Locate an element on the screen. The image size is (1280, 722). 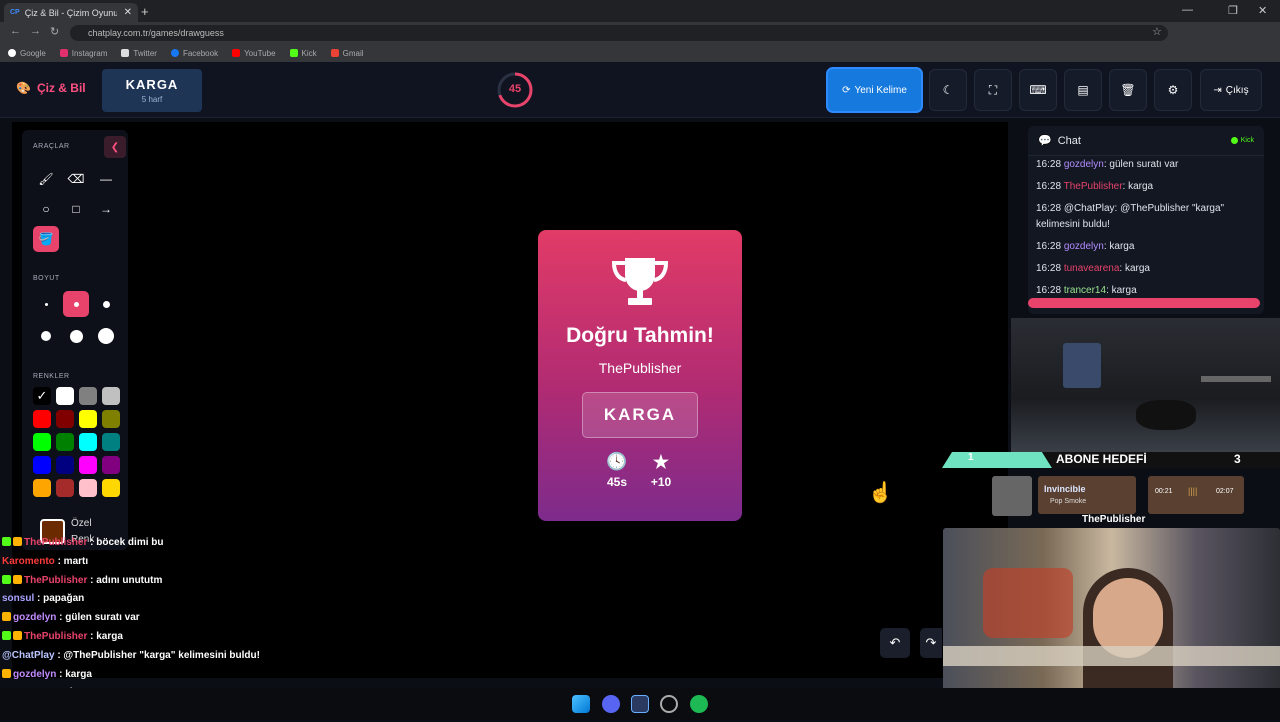
chrome-icon is located at coordinates (669, 704).